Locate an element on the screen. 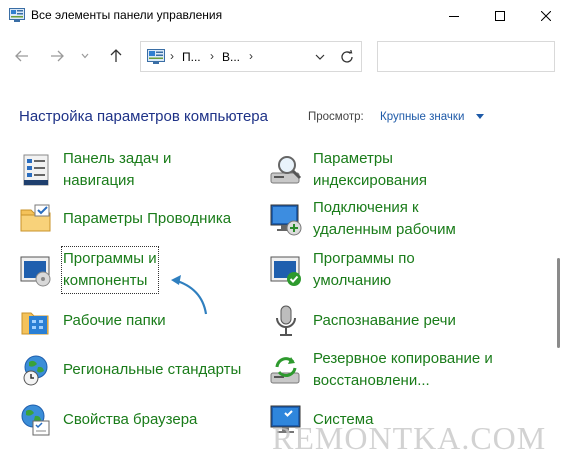 The image size is (569, 459). item-explorer-options: Параметры Проводника is located at coordinates (134, 226).